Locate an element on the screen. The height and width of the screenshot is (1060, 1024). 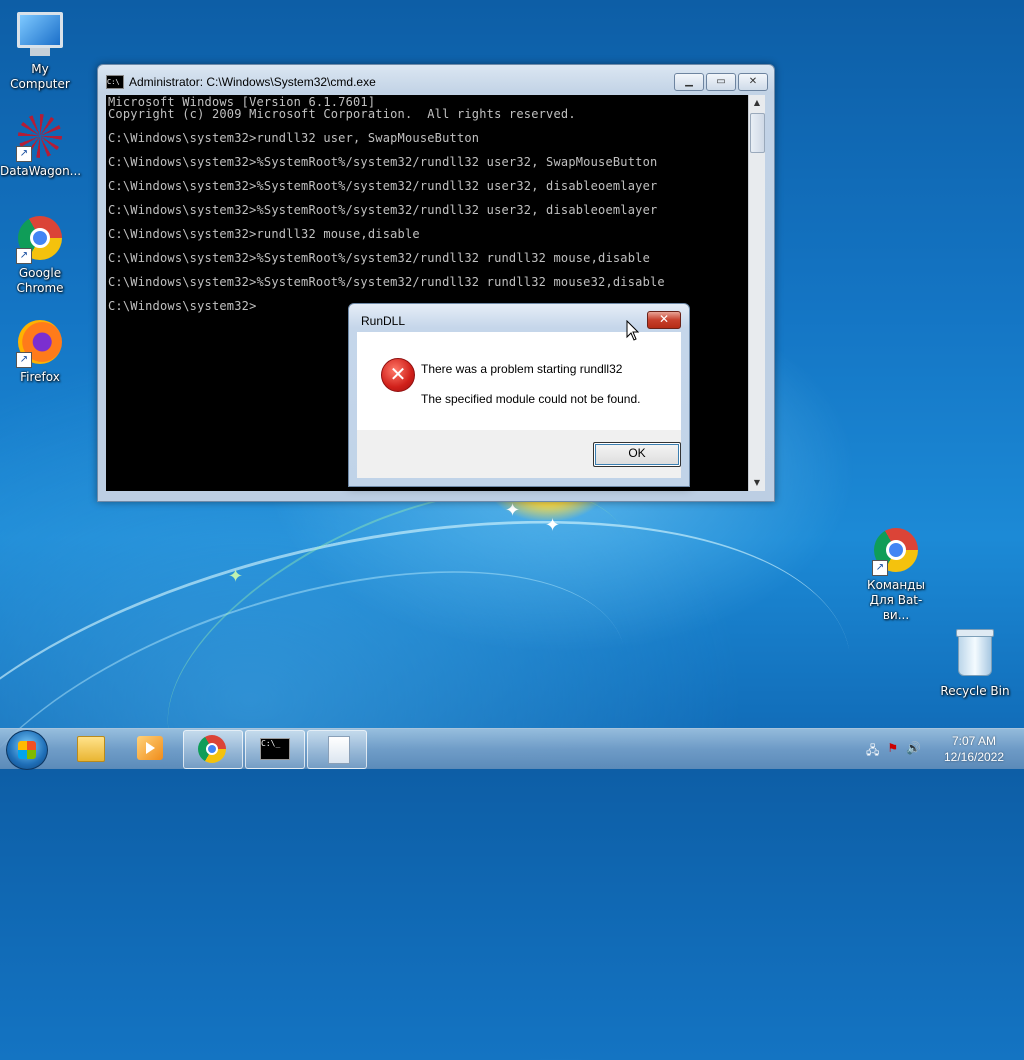
file-icon is located at coordinates (339, 750).